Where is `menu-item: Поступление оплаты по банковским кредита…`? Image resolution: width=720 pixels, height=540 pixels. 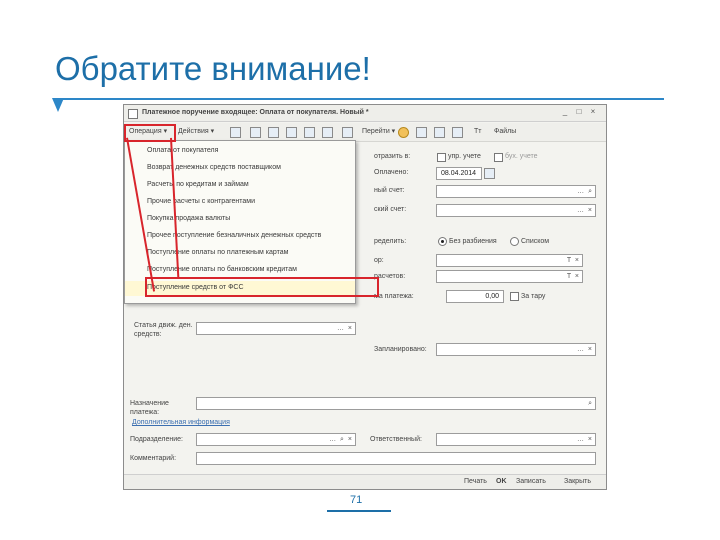
menu-item: Поступление оплаты по банковским кредита… is located at coordinates (222, 269).